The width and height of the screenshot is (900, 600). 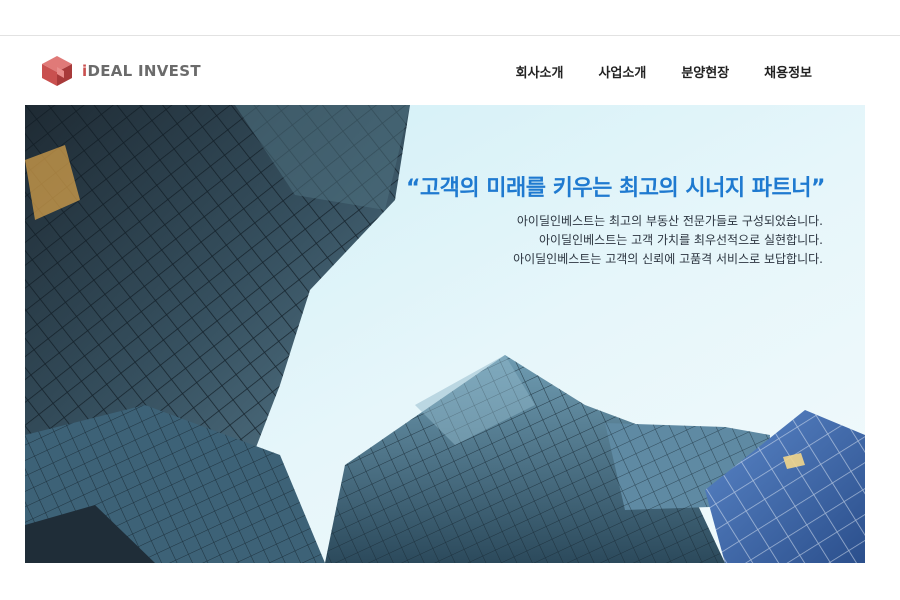 What do you see at coordinates (540, 71) in the screenshot?
I see `nav-item-company: 회사소개` at bounding box center [540, 71].